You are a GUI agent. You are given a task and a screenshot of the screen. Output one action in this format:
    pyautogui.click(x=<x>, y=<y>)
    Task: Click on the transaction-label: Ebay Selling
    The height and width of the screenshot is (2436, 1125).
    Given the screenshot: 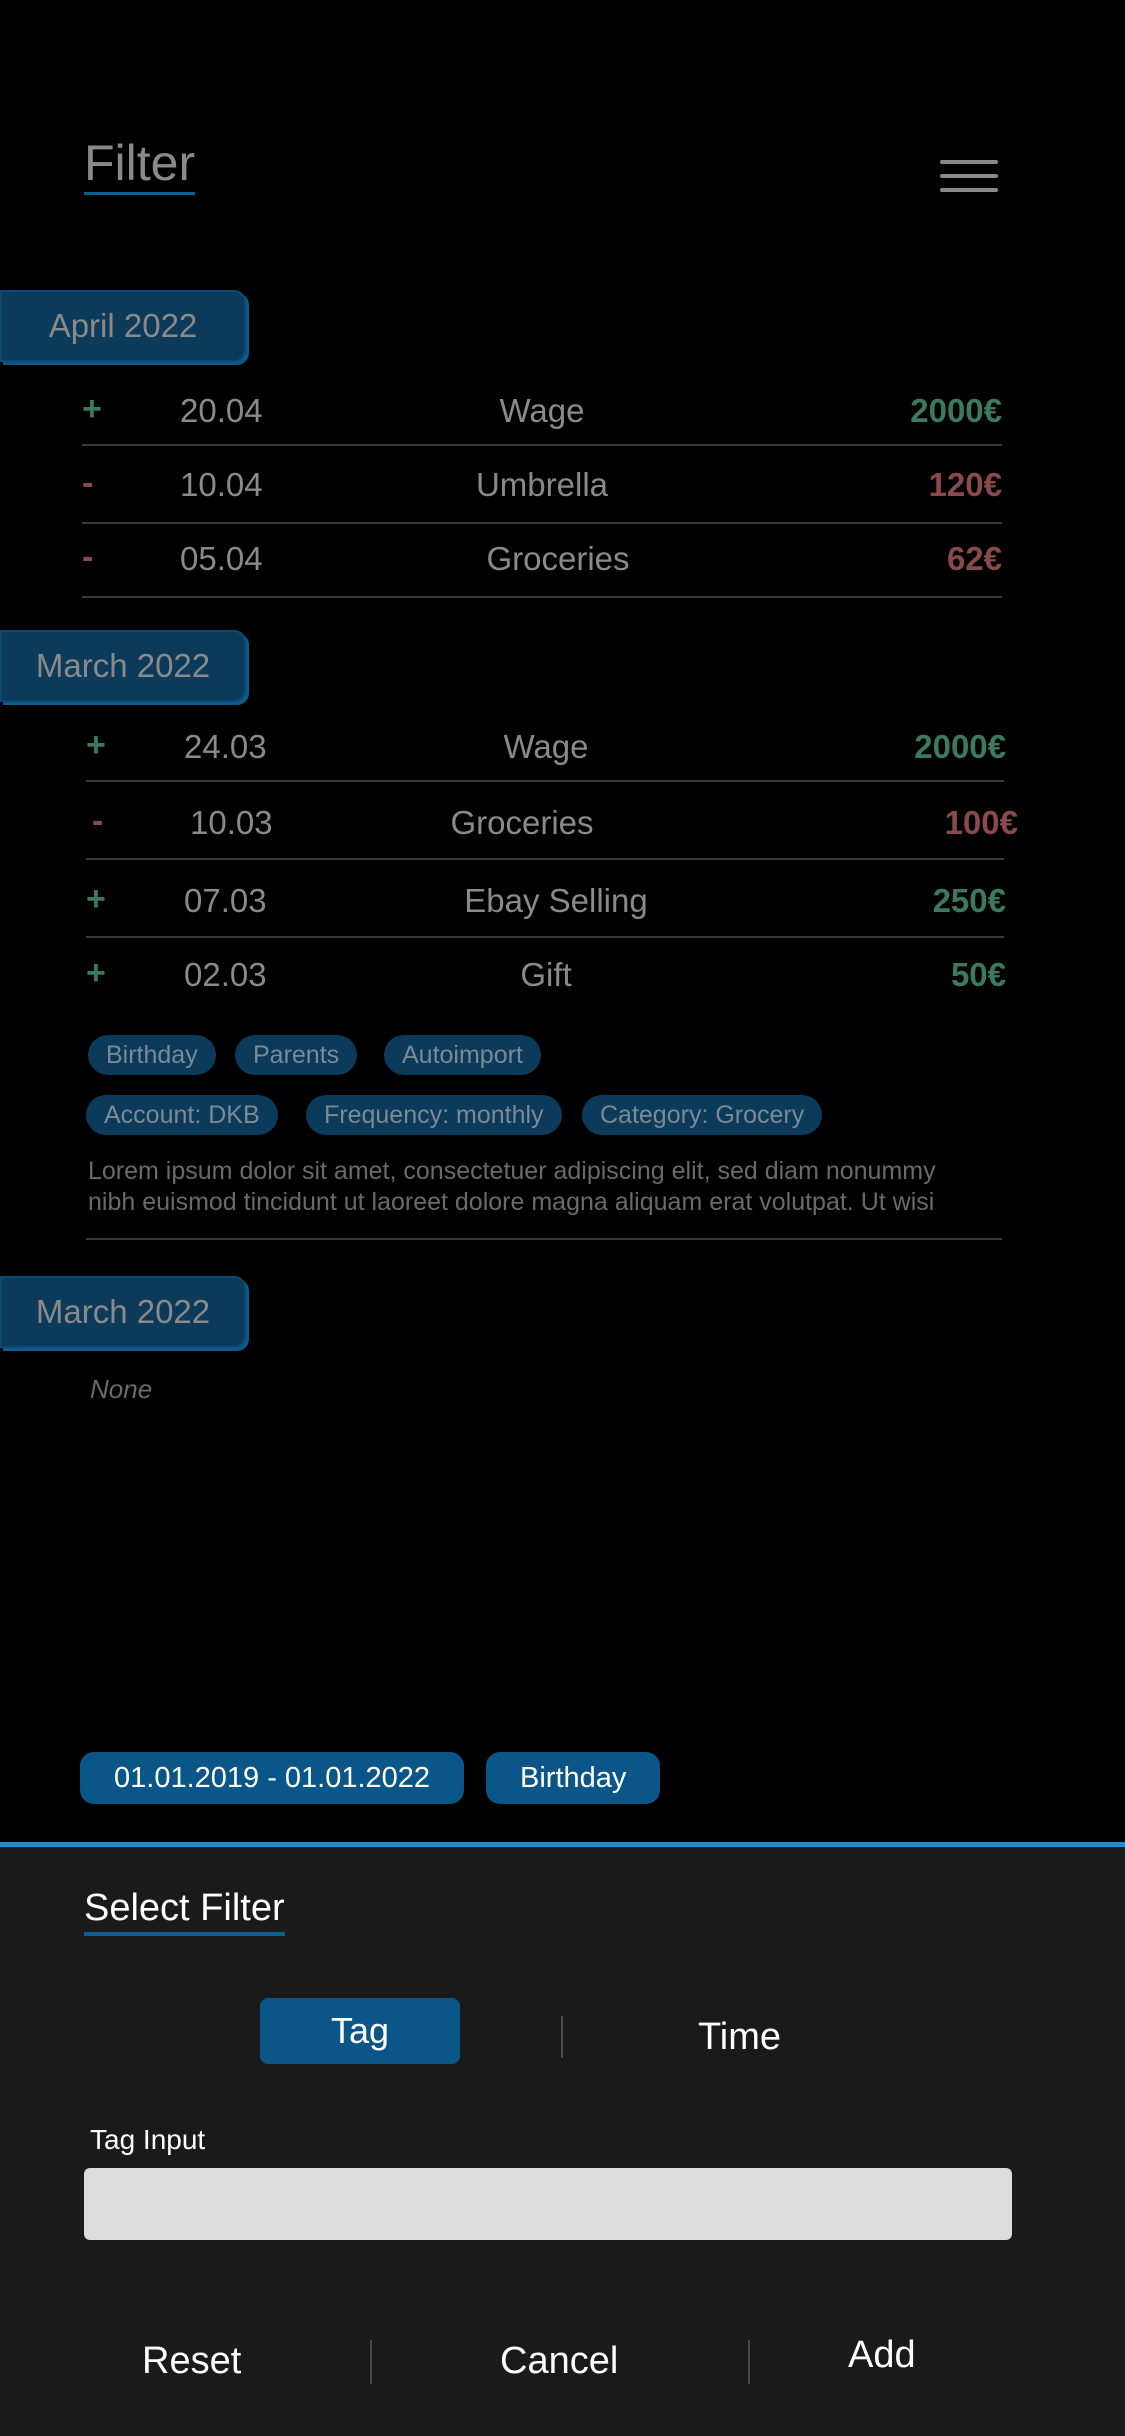 What is the action you would take?
    pyautogui.click(x=556, y=900)
    